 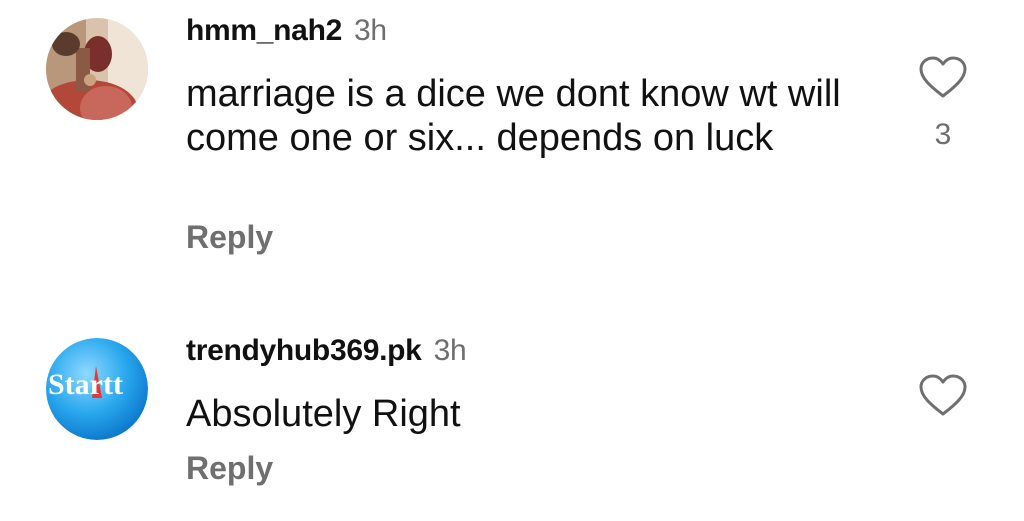 I want to click on avatar-logo: Startt, so click(x=97, y=389).